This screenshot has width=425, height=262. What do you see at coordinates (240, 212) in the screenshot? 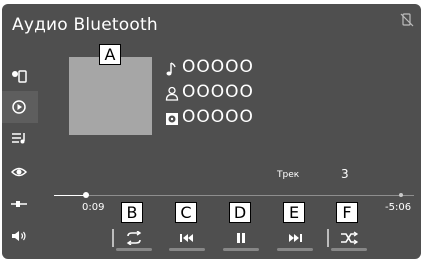
I see `callout-d: D` at bounding box center [240, 212].